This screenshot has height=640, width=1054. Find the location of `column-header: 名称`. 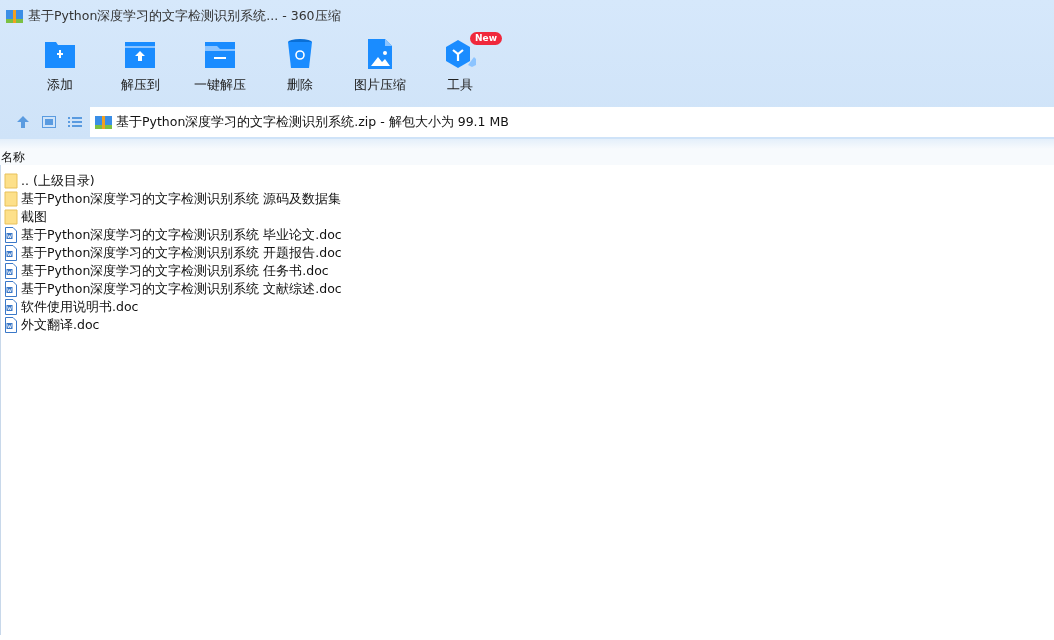

column-header: 名称 is located at coordinates (13, 157).